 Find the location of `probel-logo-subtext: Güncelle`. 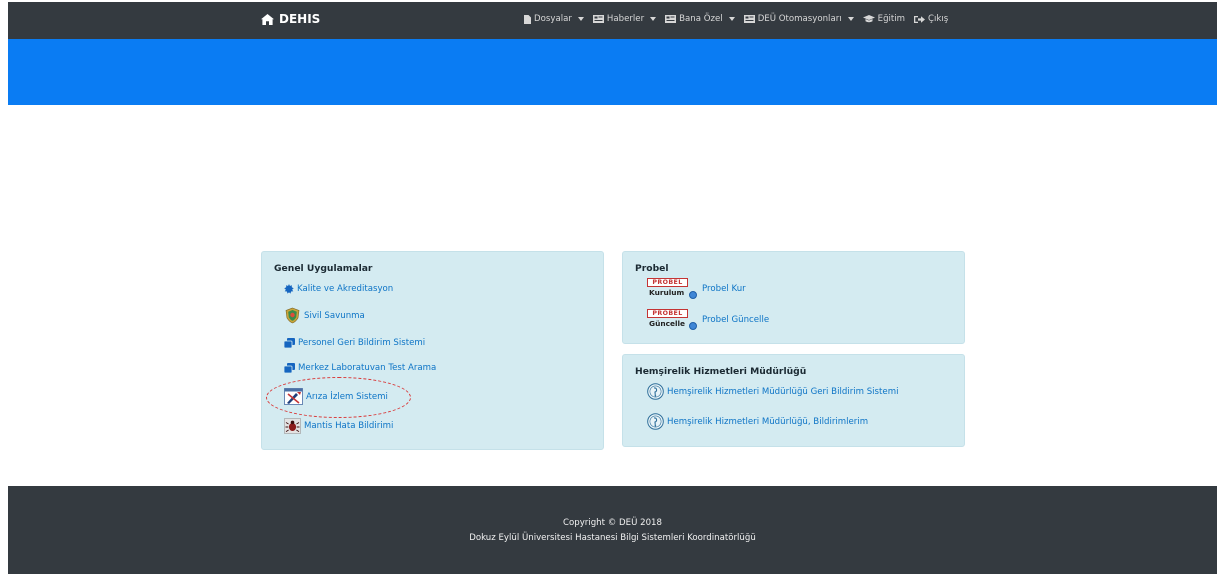

probel-logo-subtext: Güncelle is located at coordinates (667, 323).